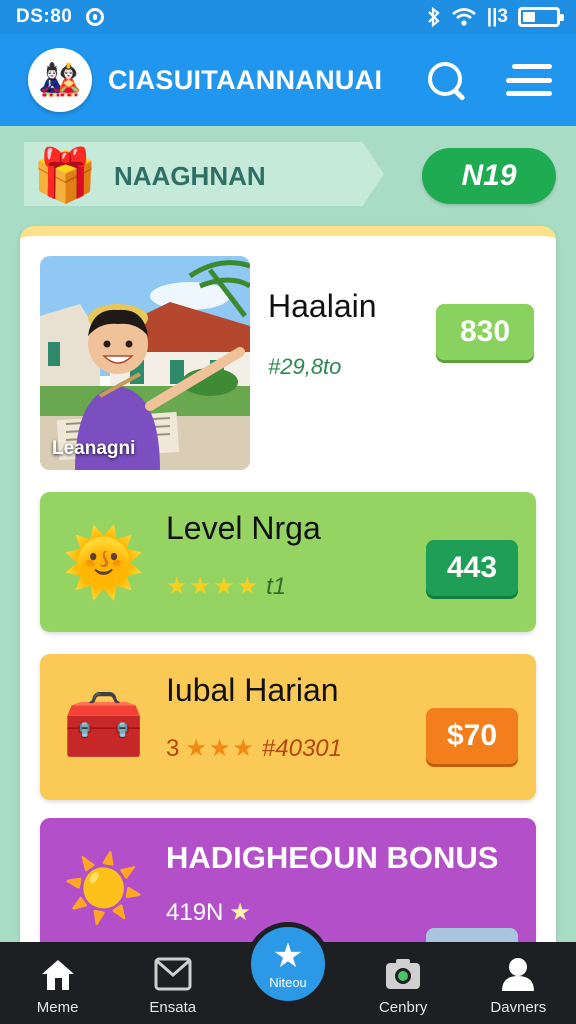 The image size is (576, 1024). I want to click on sun-leaf-icon: 🌞, so click(104, 562).